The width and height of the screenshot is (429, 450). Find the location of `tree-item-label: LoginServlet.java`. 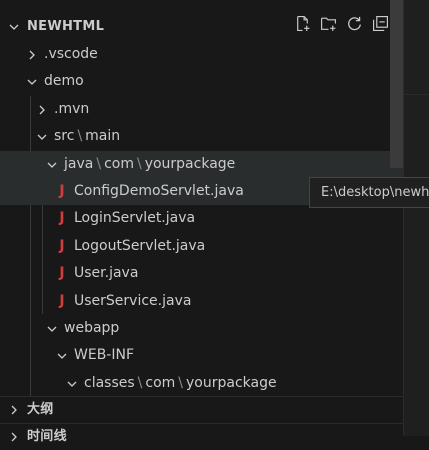

tree-item-label: LoginServlet.java is located at coordinates (135, 218).